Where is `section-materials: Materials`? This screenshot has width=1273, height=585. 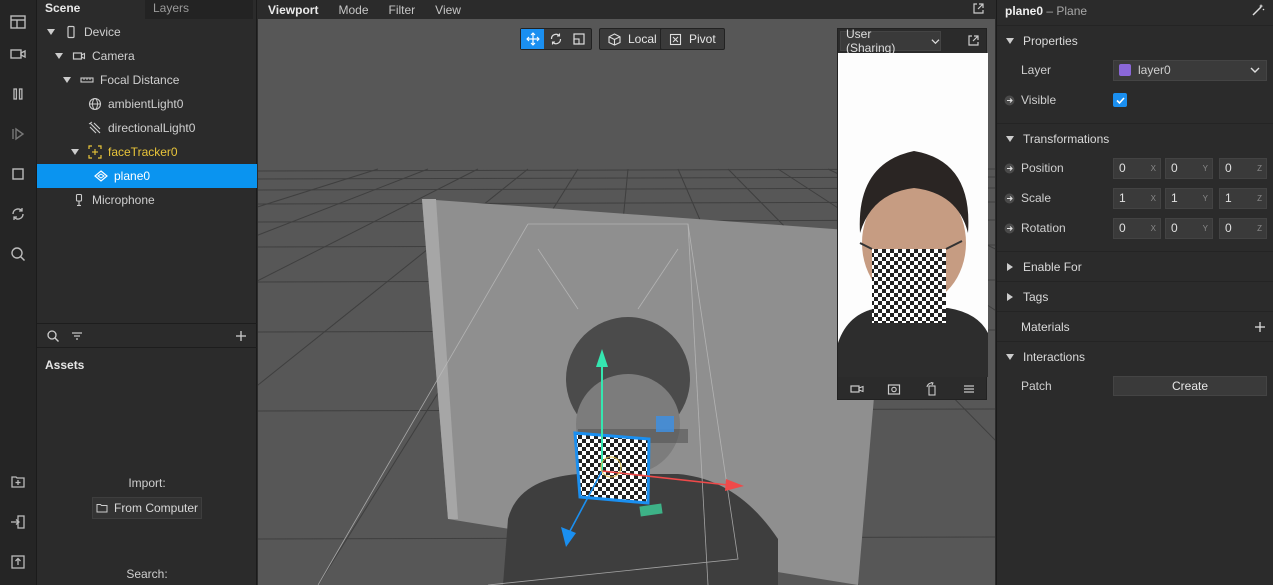
section-materials: Materials is located at coordinates (1135, 326).